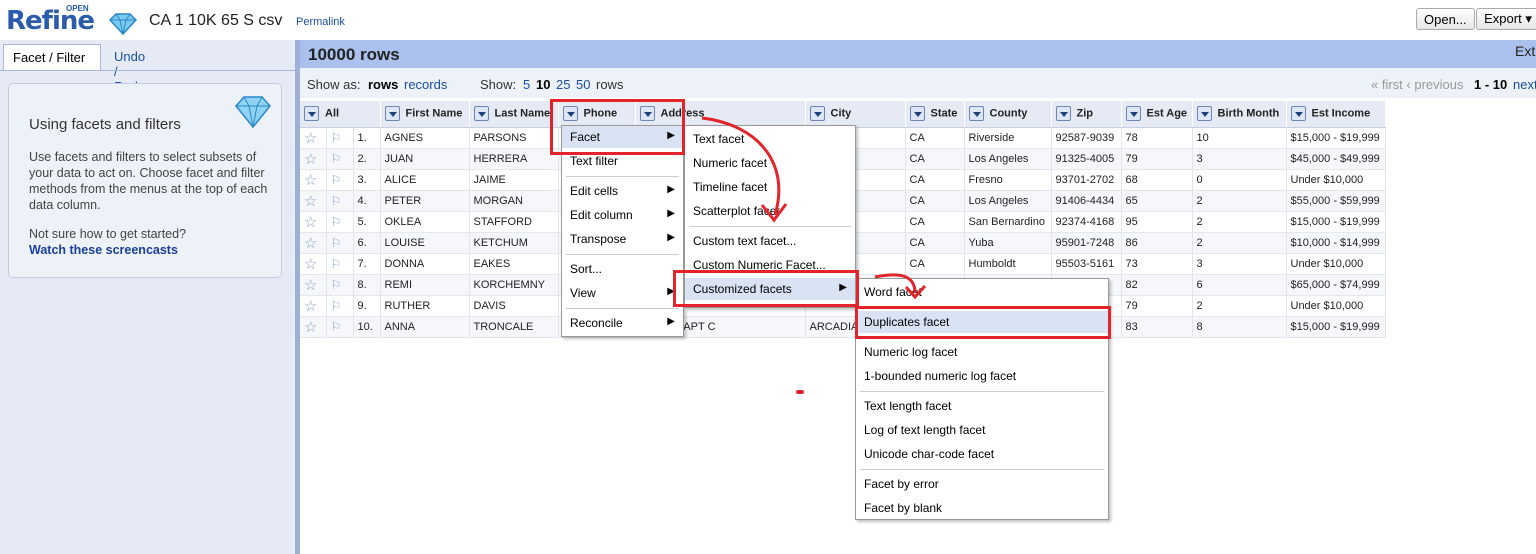 The width and height of the screenshot is (1536, 554). What do you see at coordinates (1417, 84) in the screenshot?
I see `pager-first-previous: « first ‹ previous` at bounding box center [1417, 84].